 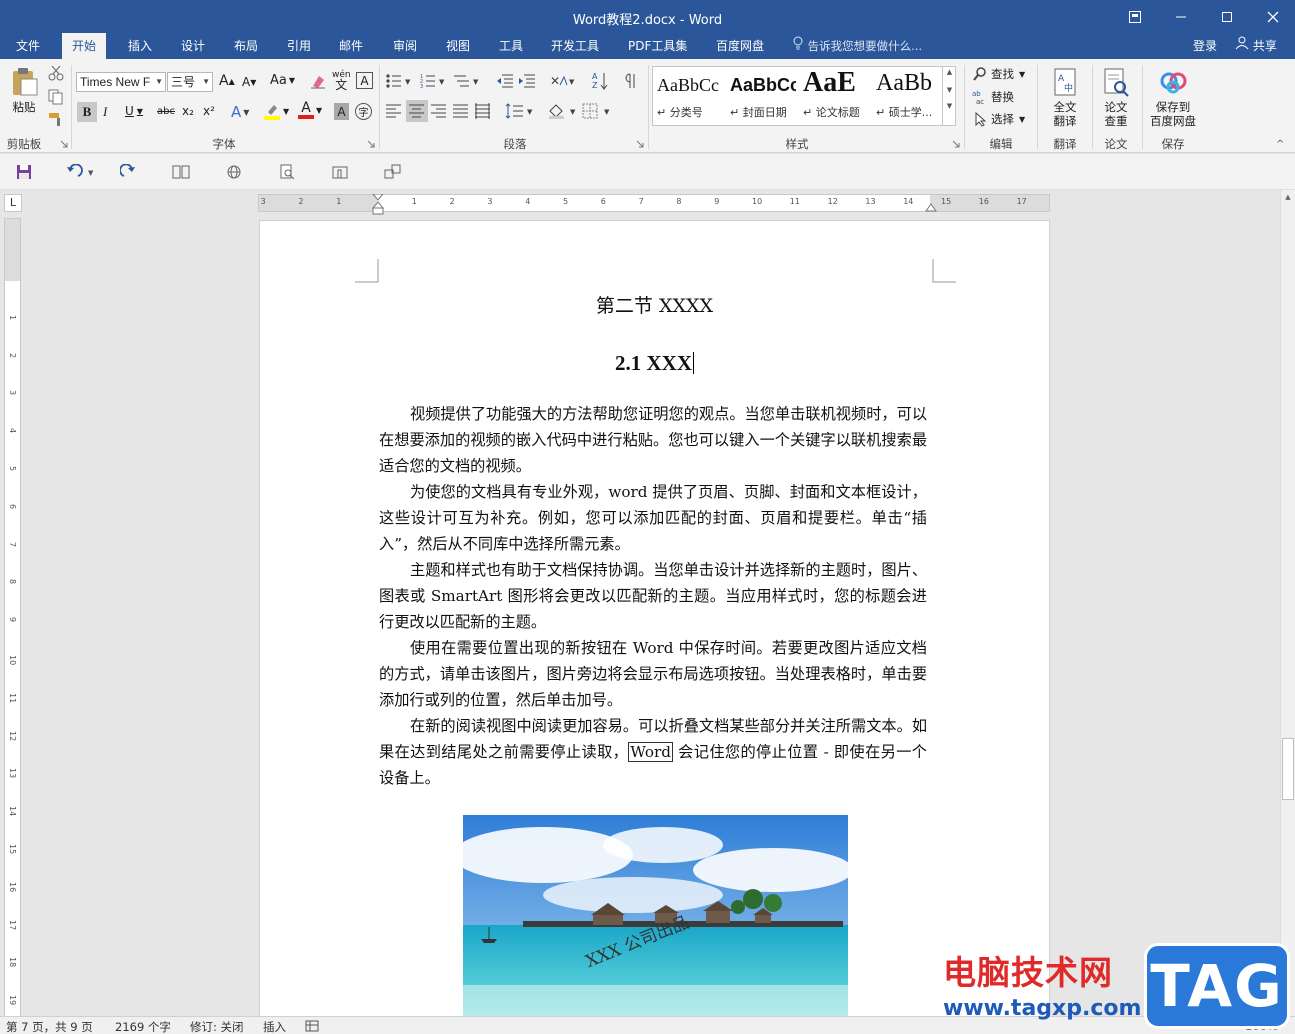 What do you see at coordinates (835, 96) in the screenshot?
I see `style-item: AaE ↵ 论文标题` at bounding box center [835, 96].